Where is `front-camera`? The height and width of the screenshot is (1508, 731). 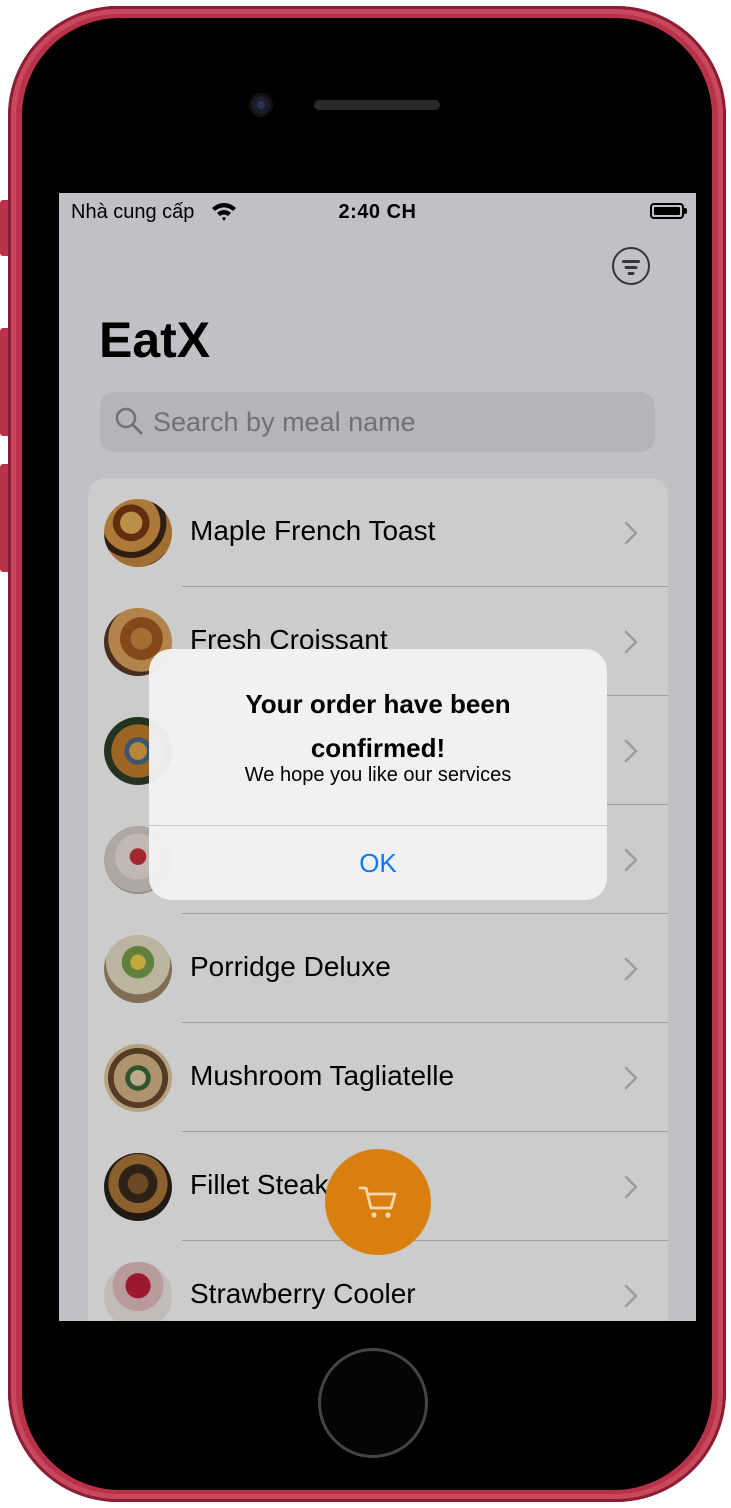
front-camera is located at coordinates (261, 105).